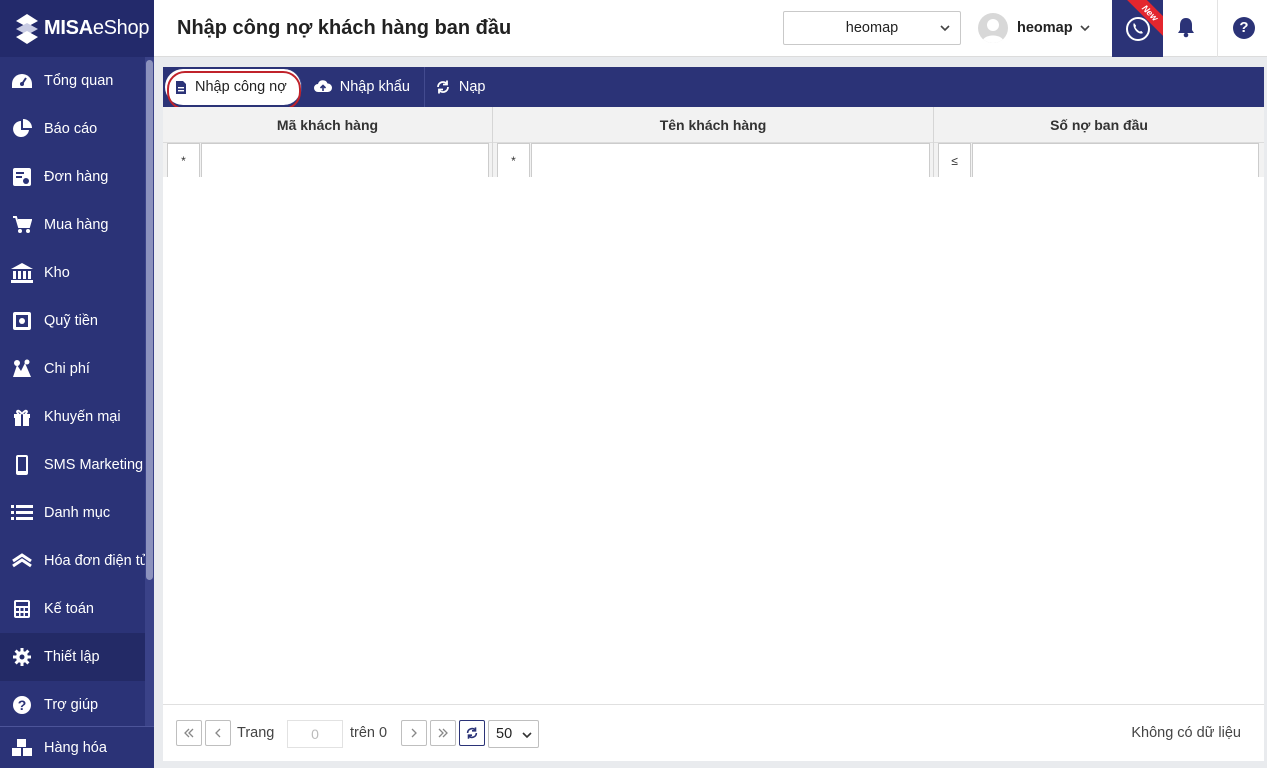  I want to click on sidebar-item-label: Báo cáo, so click(71, 129).